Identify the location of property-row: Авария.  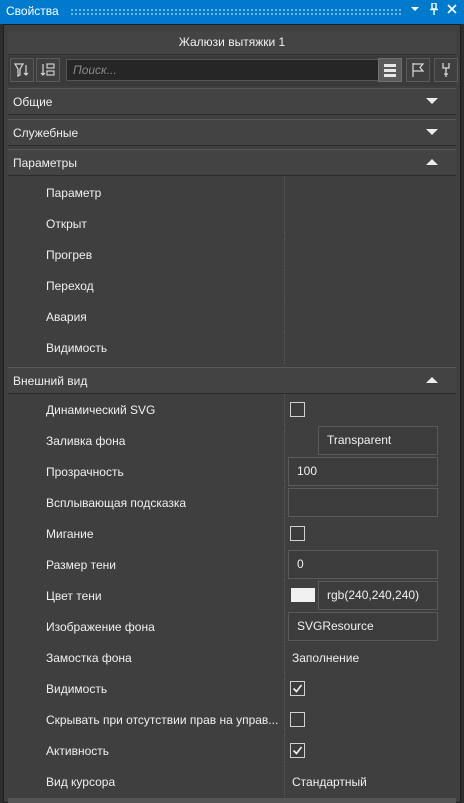
(232, 316).